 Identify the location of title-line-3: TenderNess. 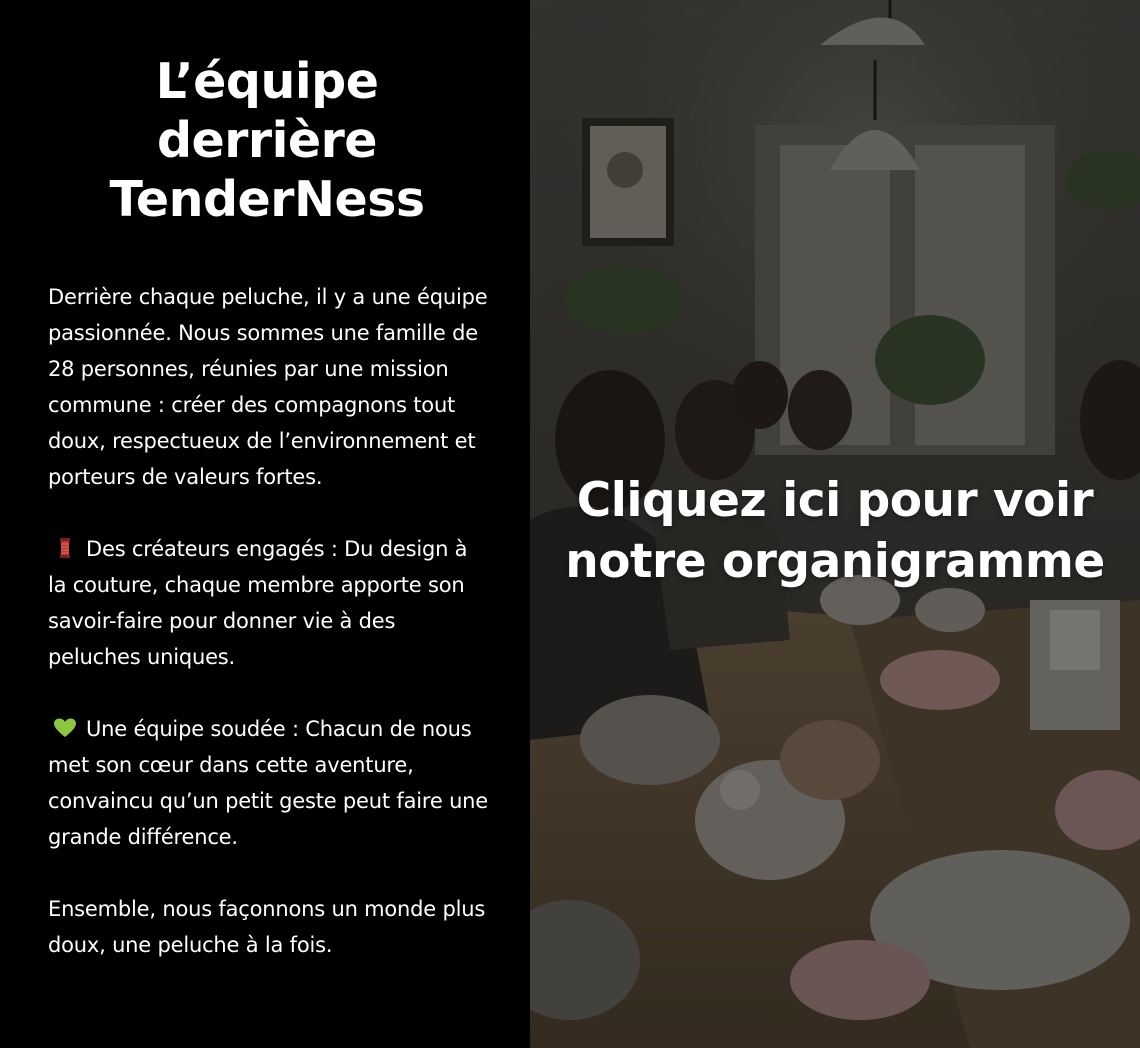
(267, 199).